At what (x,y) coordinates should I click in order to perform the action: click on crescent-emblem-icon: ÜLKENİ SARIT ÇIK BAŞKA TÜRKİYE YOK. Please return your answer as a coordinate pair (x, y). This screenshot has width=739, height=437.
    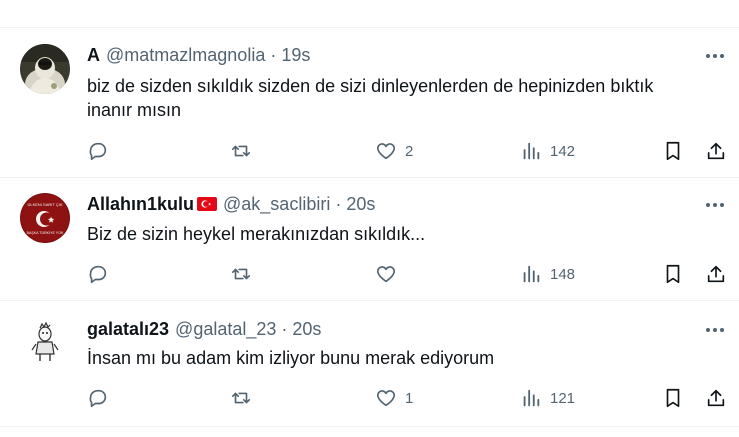
    Looking at the image, I should click on (45, 218).